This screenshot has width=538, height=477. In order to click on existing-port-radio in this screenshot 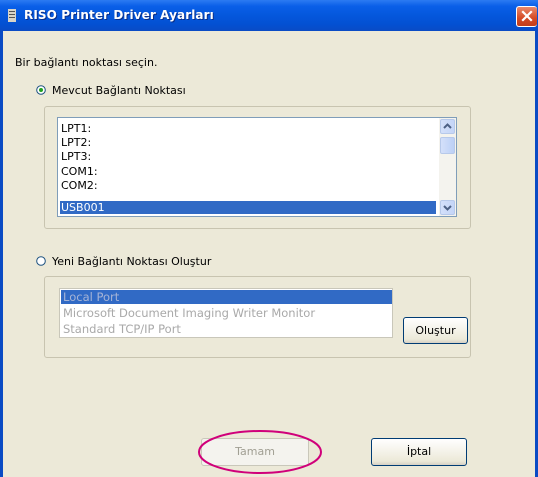, I will do `click(41, 90)`.